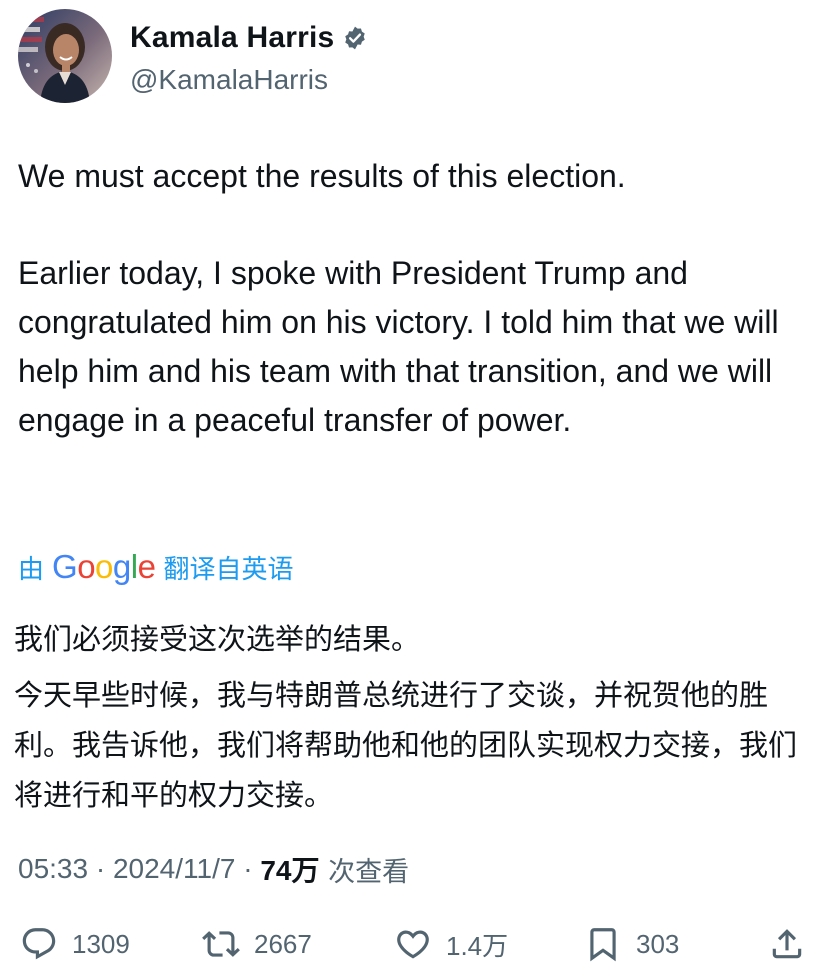  I want to click on tweet-meta: 05:33 · 2024/11/7 · 74万 次查看, so click(213, 869).